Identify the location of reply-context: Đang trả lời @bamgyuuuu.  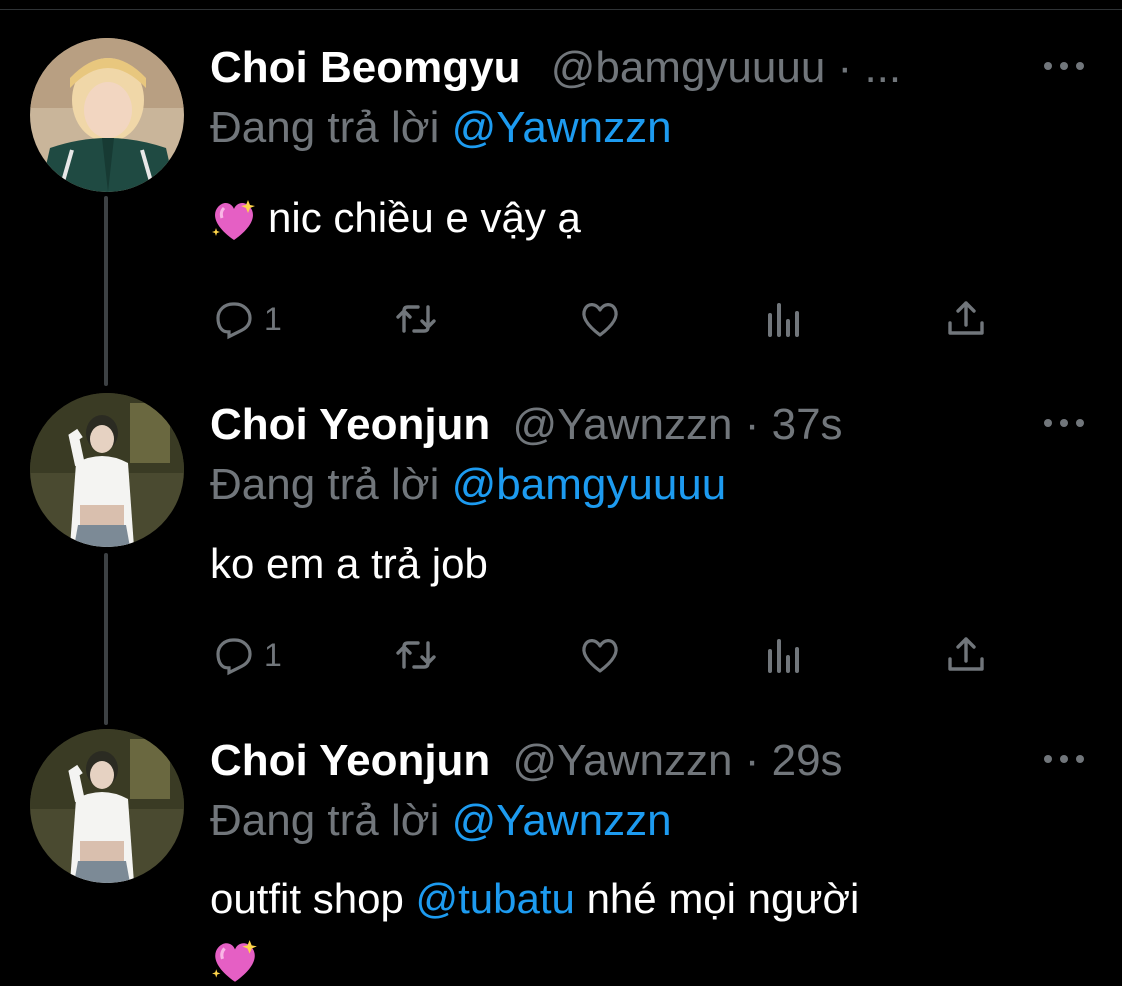
(468, 485).